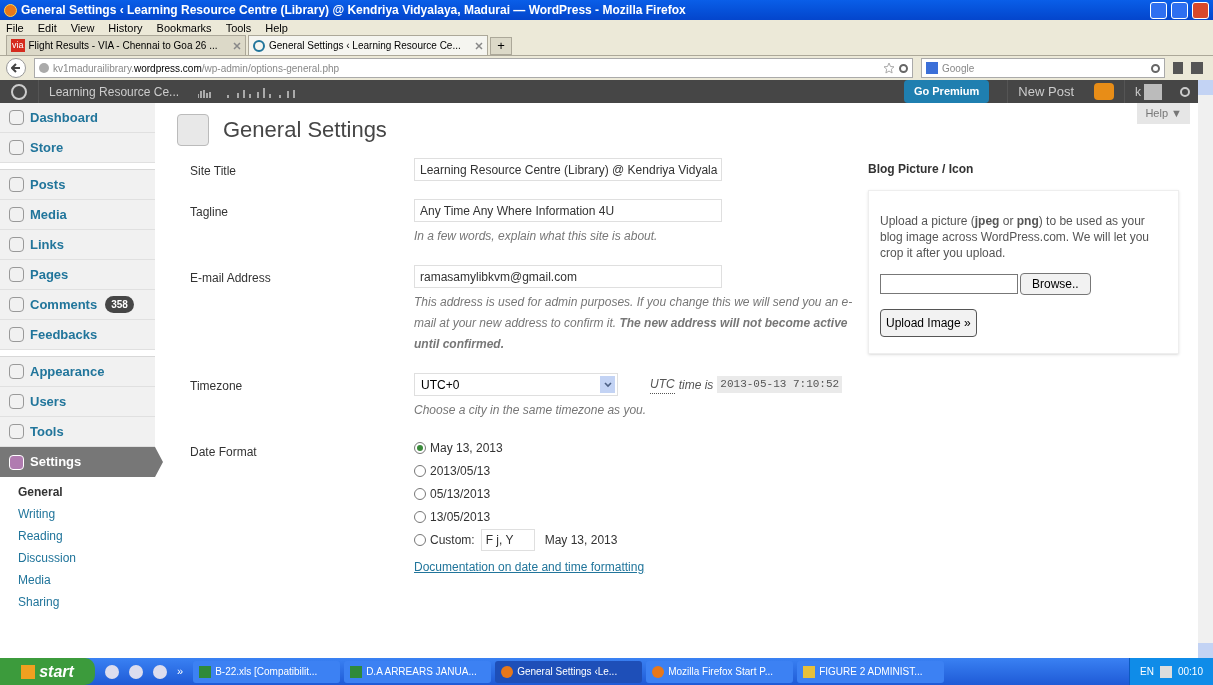 The width and height of the screenshot is (1213, 685). Describe the element at coordinates (193, 129) in the screenshot. I see `settings-page-icon` at that location.